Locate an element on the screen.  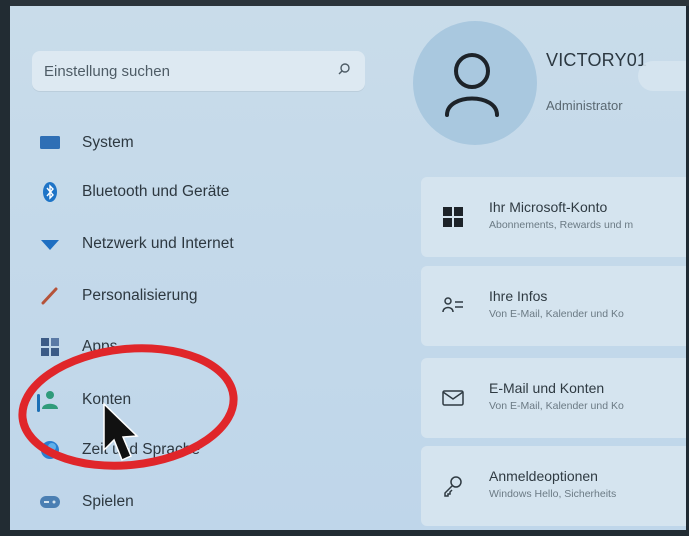
user-name: VICTORY01 is located at coordinates (597, 60).